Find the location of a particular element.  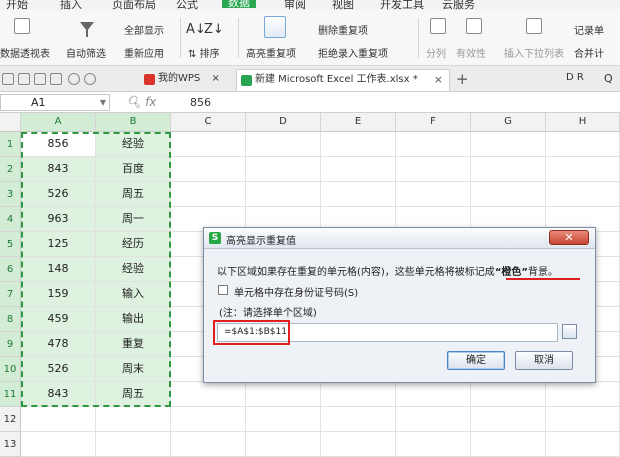

dialog-close-button: ✕ is located at coordinates (569, 237).